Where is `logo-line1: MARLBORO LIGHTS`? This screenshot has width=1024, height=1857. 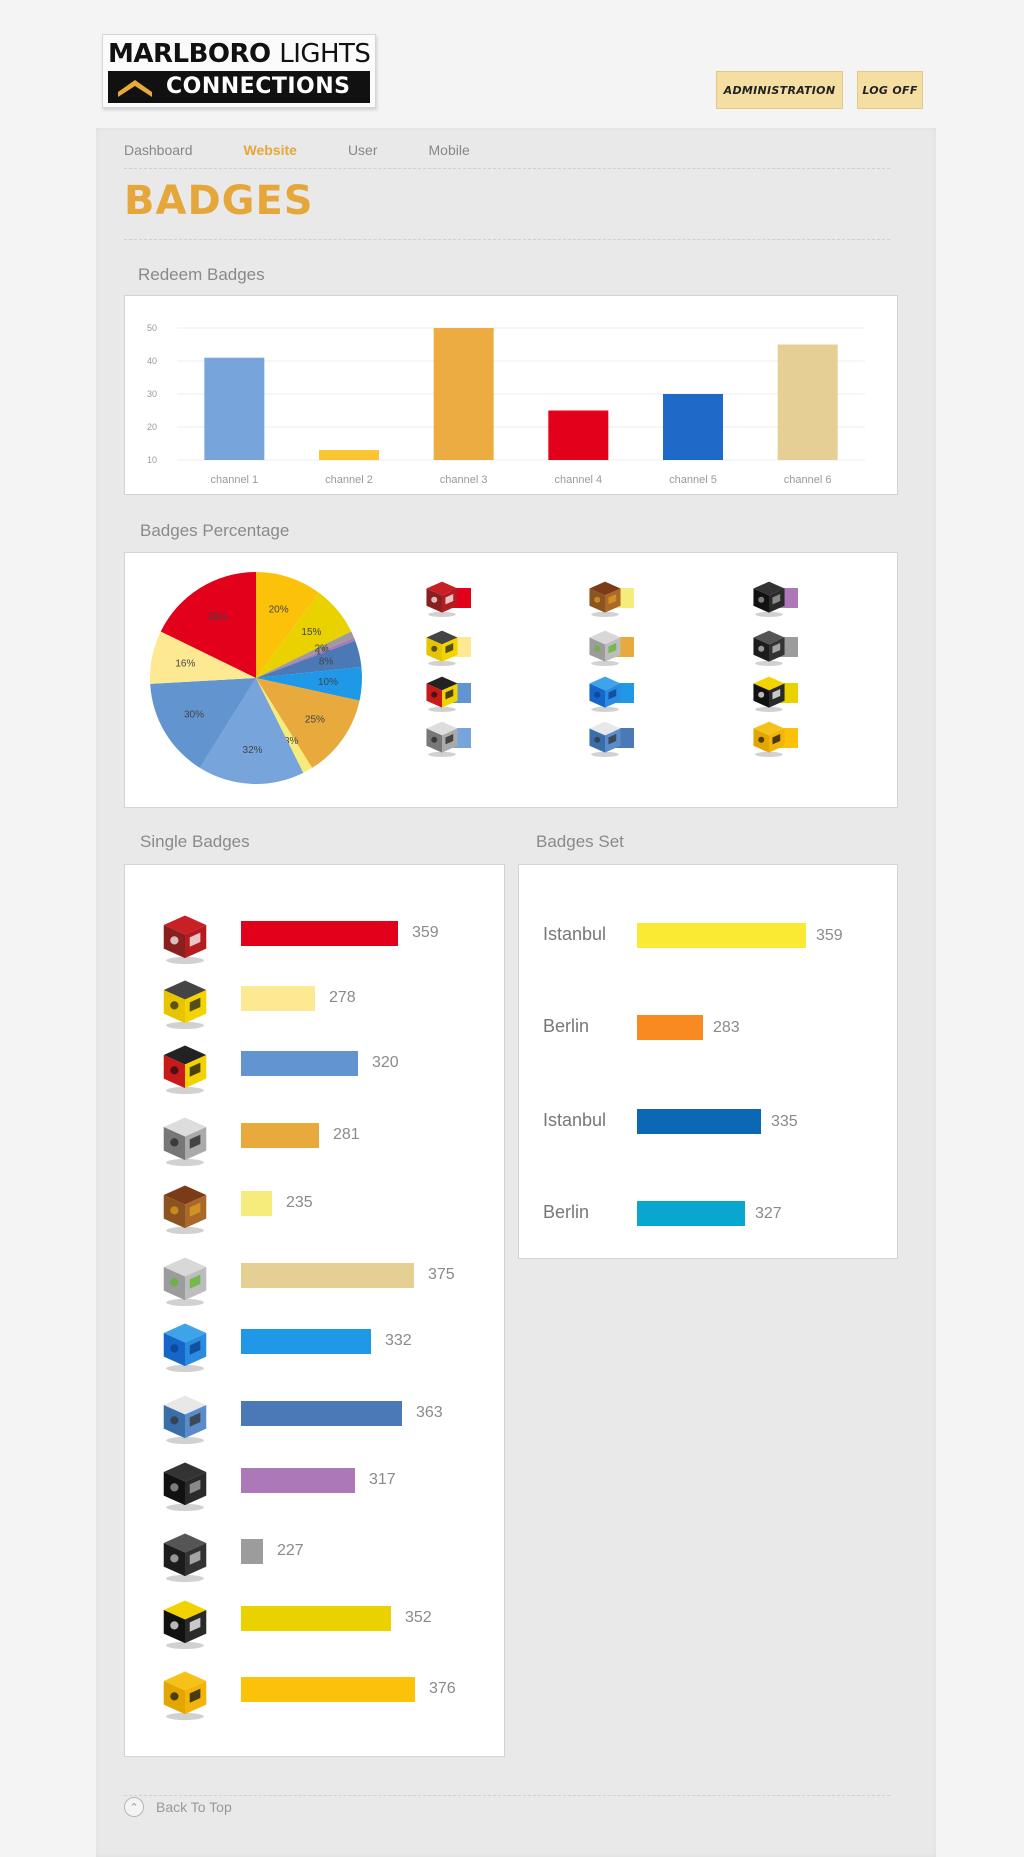 logo-line1: MARLBORO LIGHTS is located at coordinates (239, 54).